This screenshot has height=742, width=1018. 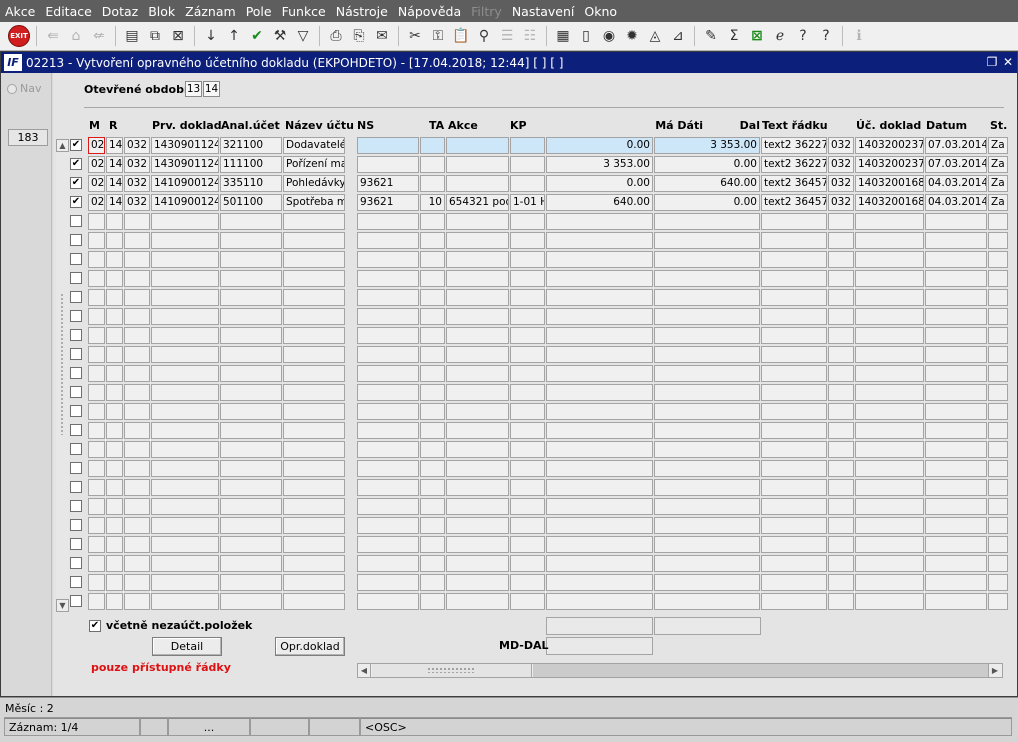 What do you see at coordinates (415, 36) in the screenshot?
I see `scissors-icon: ✂` at bounding box center [415, 36].